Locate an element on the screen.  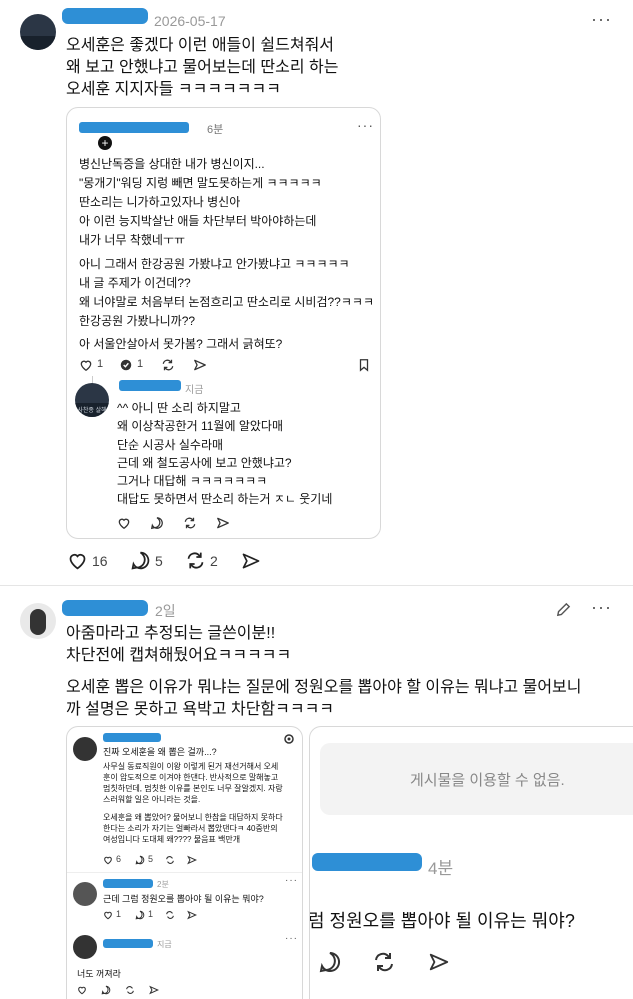
shot1-line6: 오세훈을 왜 뽑았어? 물어보니 한참을 대답하지 못하다 is located at coordinates (193, 817).